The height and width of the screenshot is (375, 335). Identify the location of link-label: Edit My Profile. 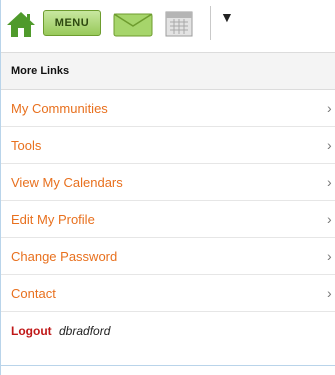
(53, 219).